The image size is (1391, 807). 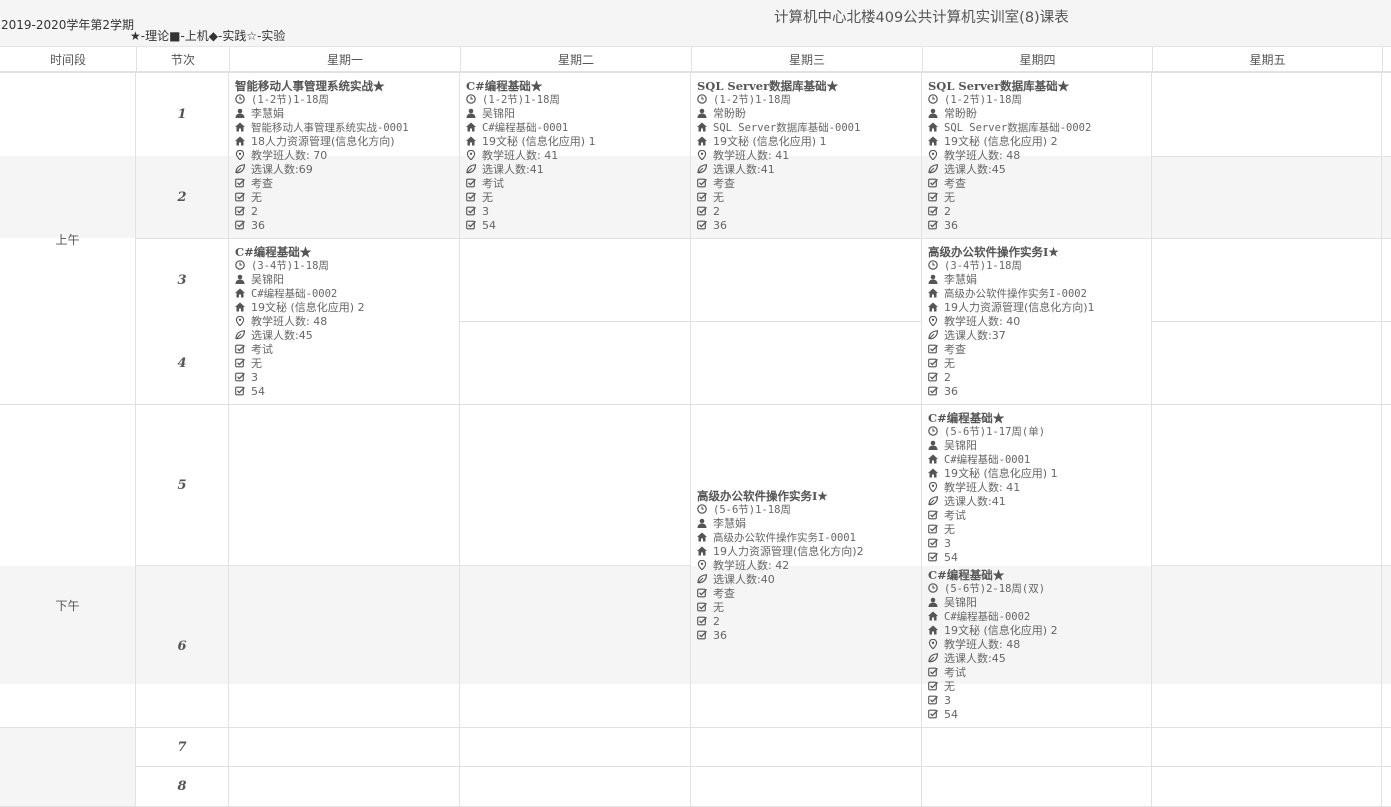 What do you see at coordinates (921, 18) in the screenshot?
I see `page-title: 计算机中心北楼409公共计算机实训室(8)课表` at bounding box center [921, 18].